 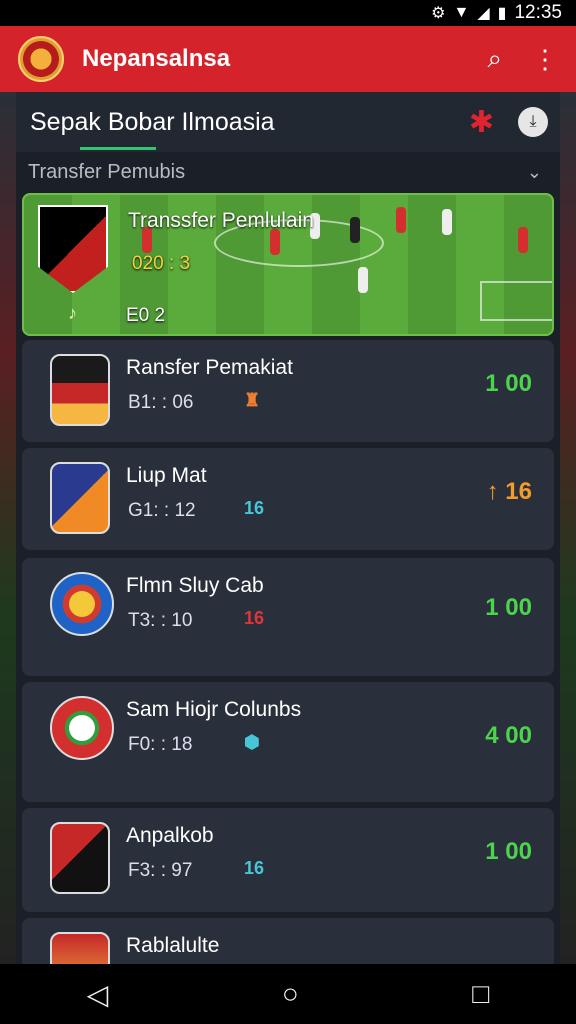 What do you see at coordinates (209, 367) in the screenshot?
I see `team-name: Ransfer Pemakiat` at bounding box center [209, 367].